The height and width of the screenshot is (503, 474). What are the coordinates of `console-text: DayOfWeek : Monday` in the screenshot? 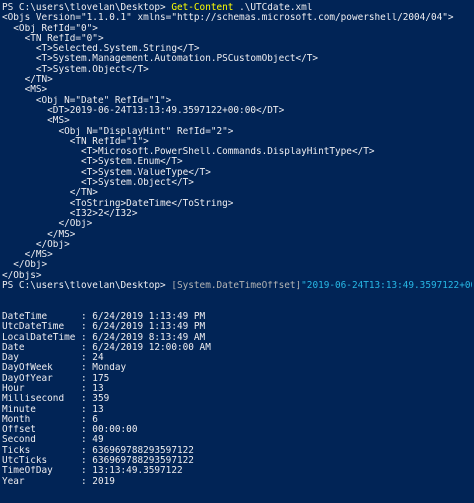 It's located at (64, 368).